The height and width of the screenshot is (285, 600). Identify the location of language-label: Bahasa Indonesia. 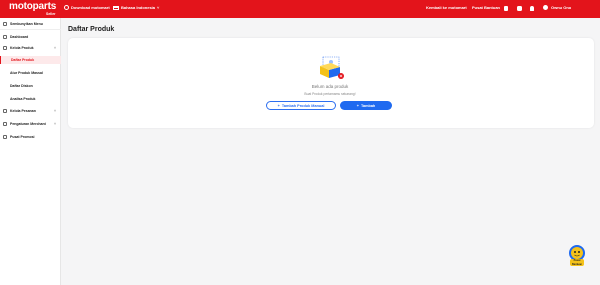
(138, 7).